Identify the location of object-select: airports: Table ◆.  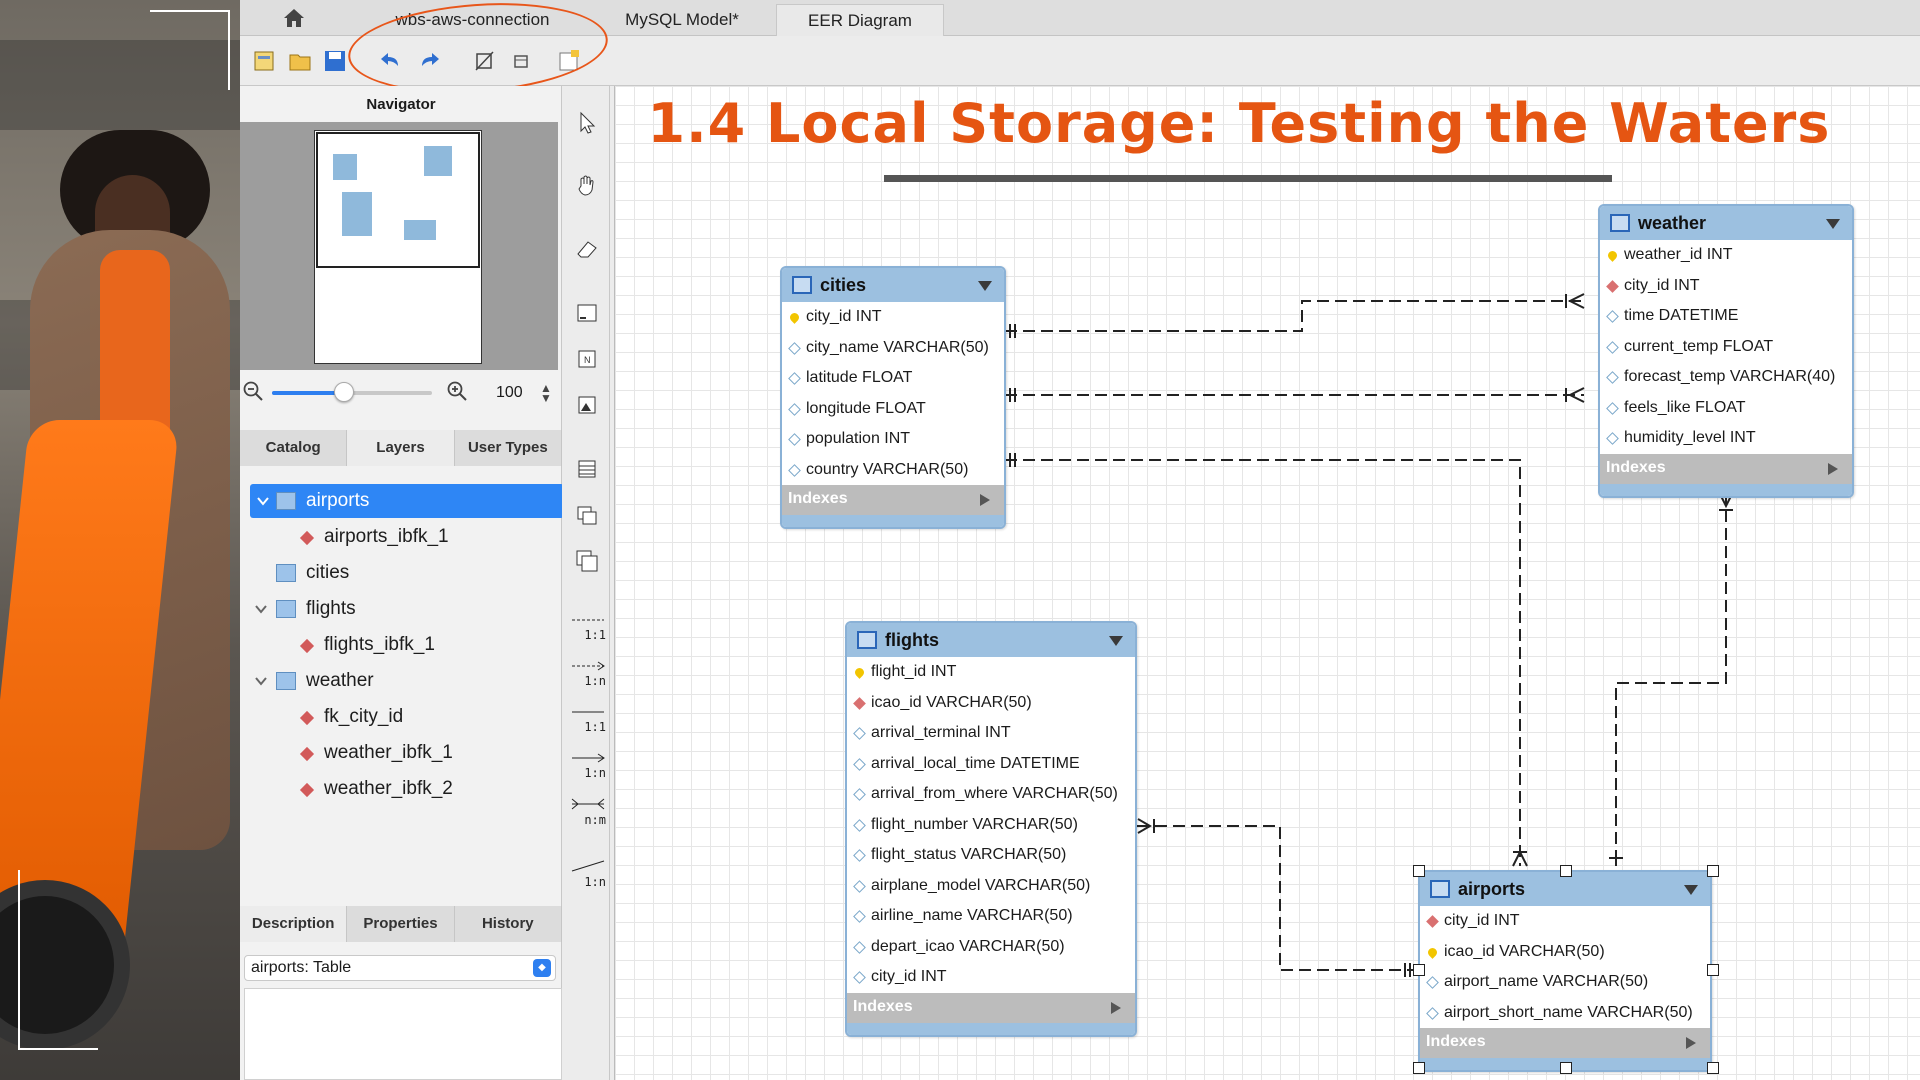
(400, 968).